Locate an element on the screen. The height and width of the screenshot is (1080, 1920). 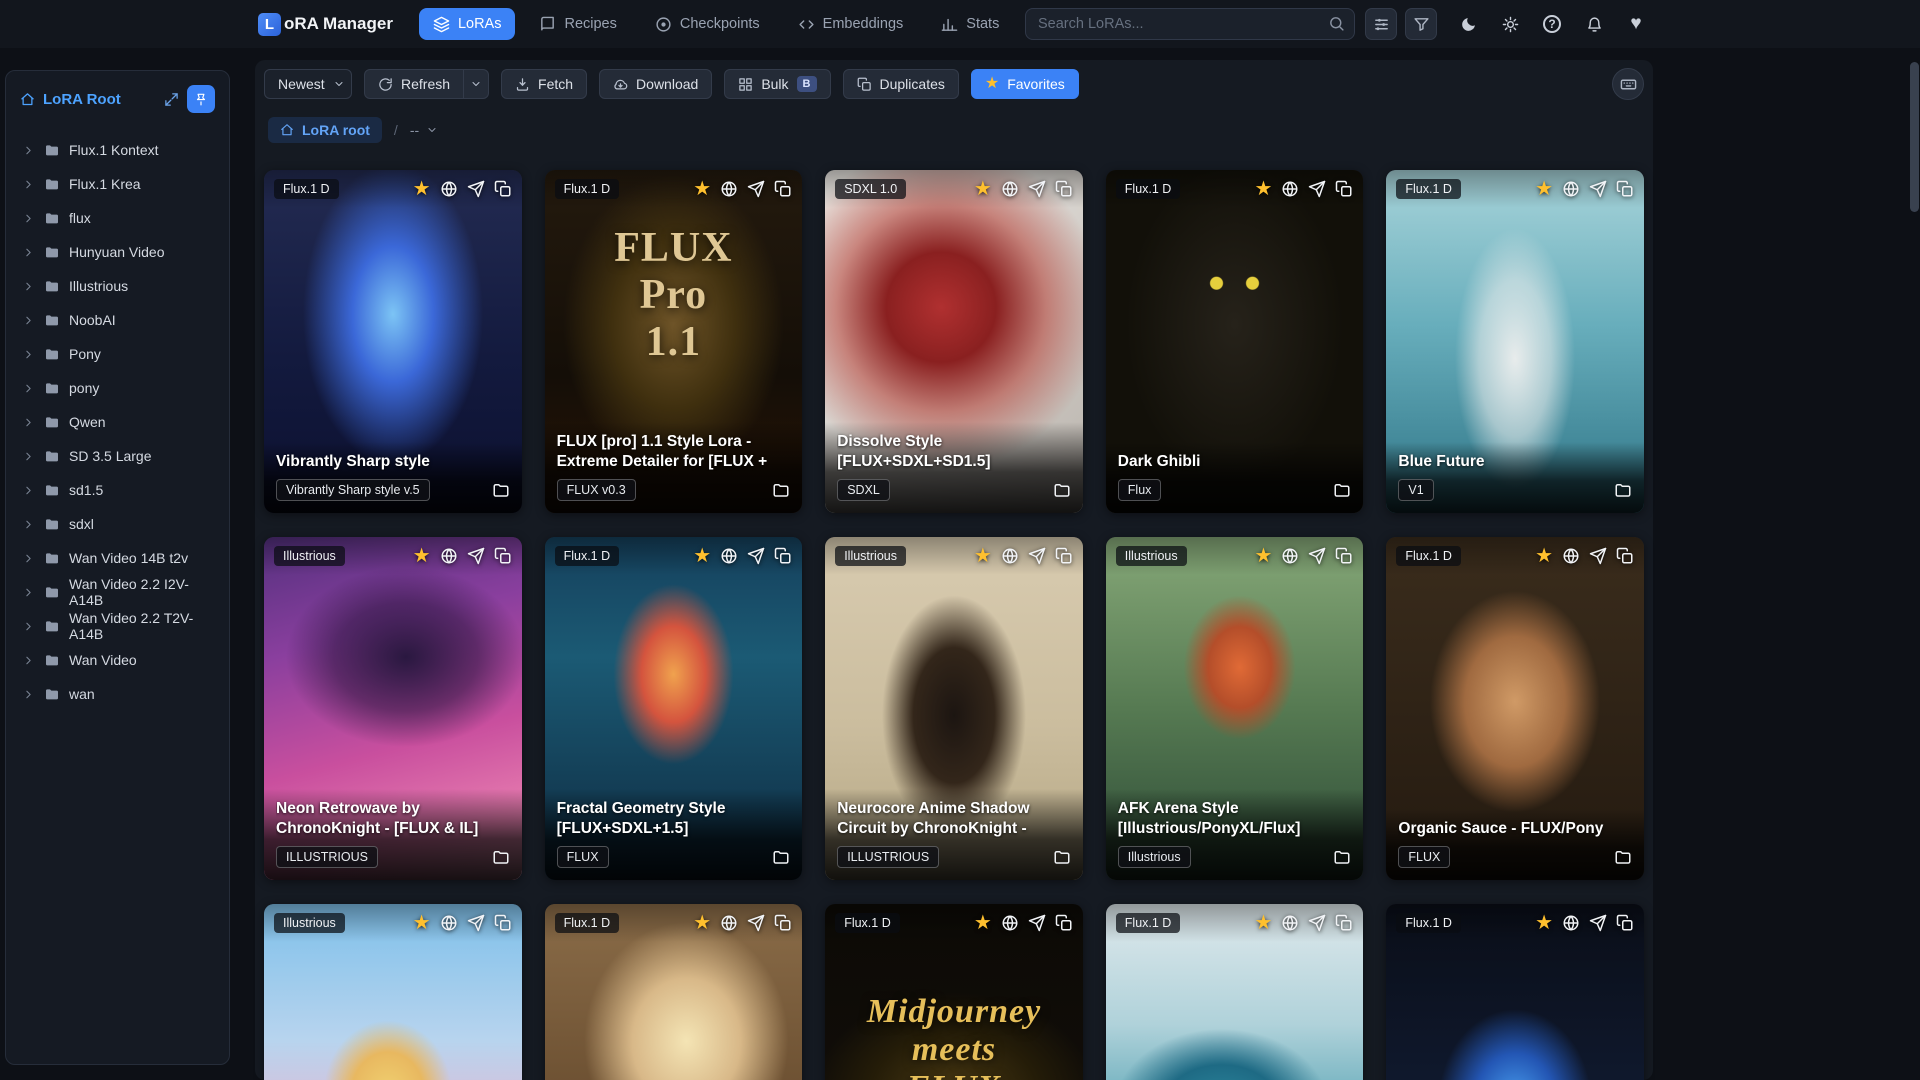
nav-tab-loras: LoRAs is located at coordinates (467, 24).